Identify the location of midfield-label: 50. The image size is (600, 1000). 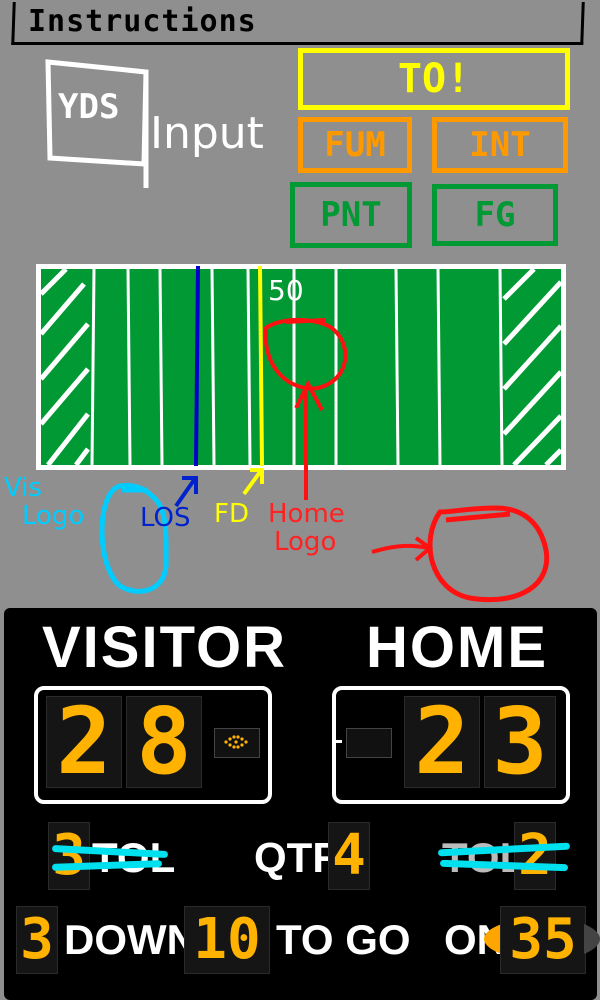
(286, 290).